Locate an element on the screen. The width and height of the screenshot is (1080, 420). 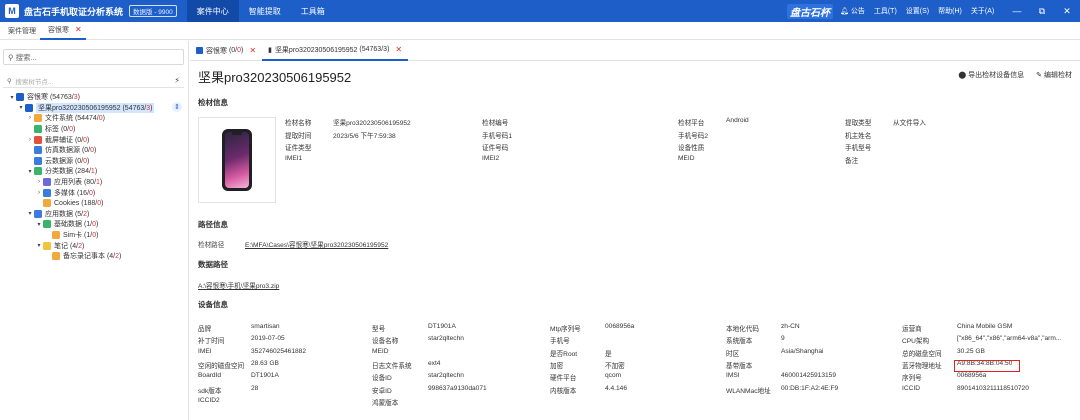
device-field-value: 28.63 GB is located at coordinates (265, 363).